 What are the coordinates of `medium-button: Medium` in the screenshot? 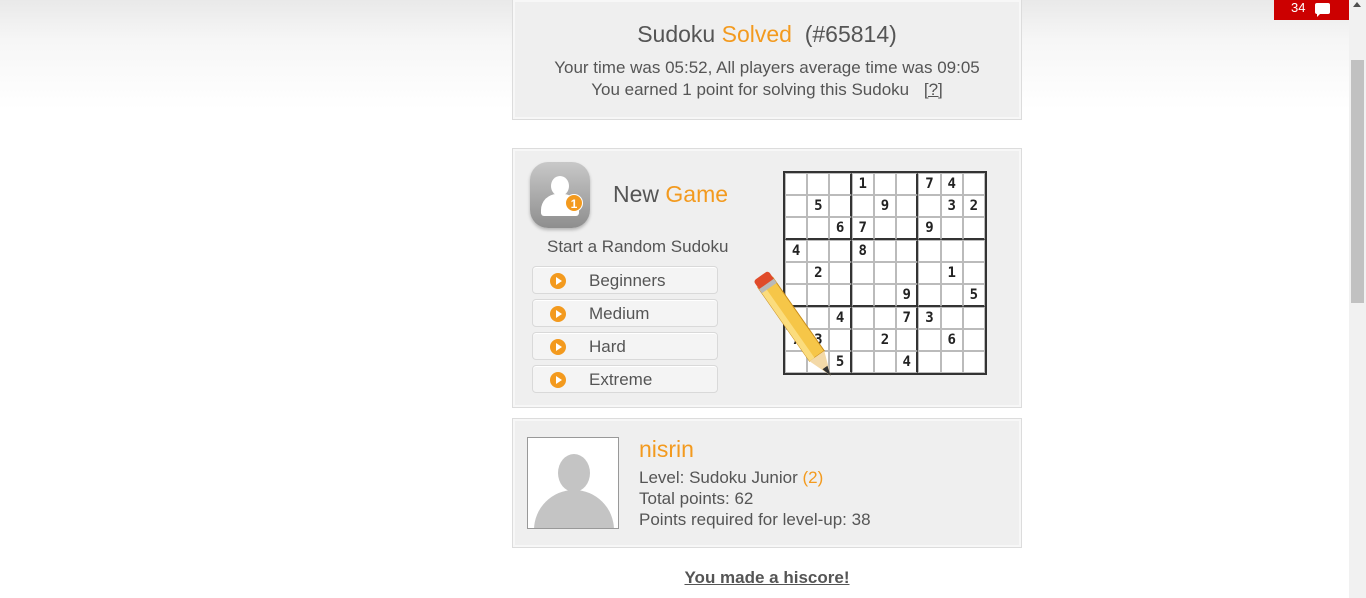 It's located at (625, 313).